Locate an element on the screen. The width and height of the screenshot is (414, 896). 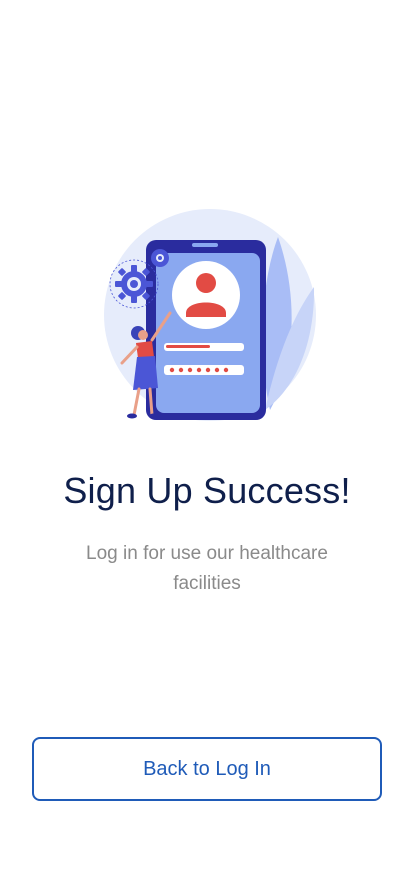
back-to-login-button: Back to Log In is located at coordinates (207, 769).